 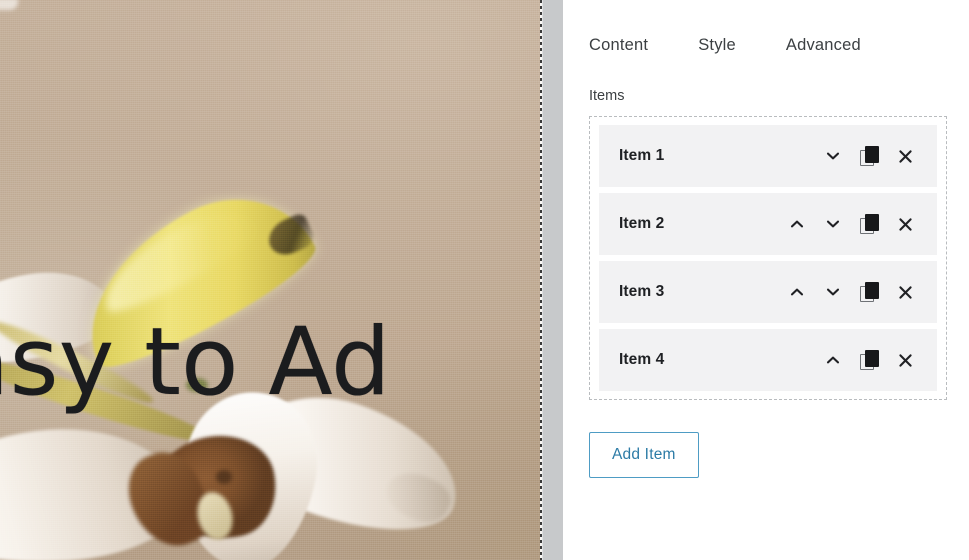 What do you see at coordinates (642, 223) in the screenshot?
I see `item-label: Item 2` at bounding box center [642, 223].